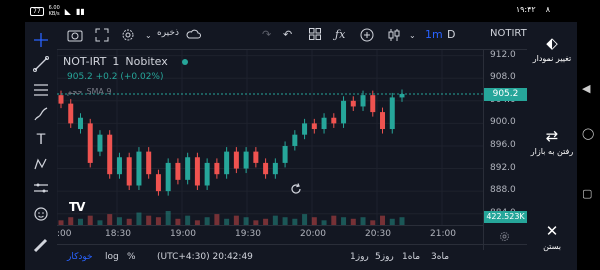 The width and height of the screenshot is (600, 270). Describe the element at coordinates (41, 64) in the screenshot. I see `trendline-icon` at that location.